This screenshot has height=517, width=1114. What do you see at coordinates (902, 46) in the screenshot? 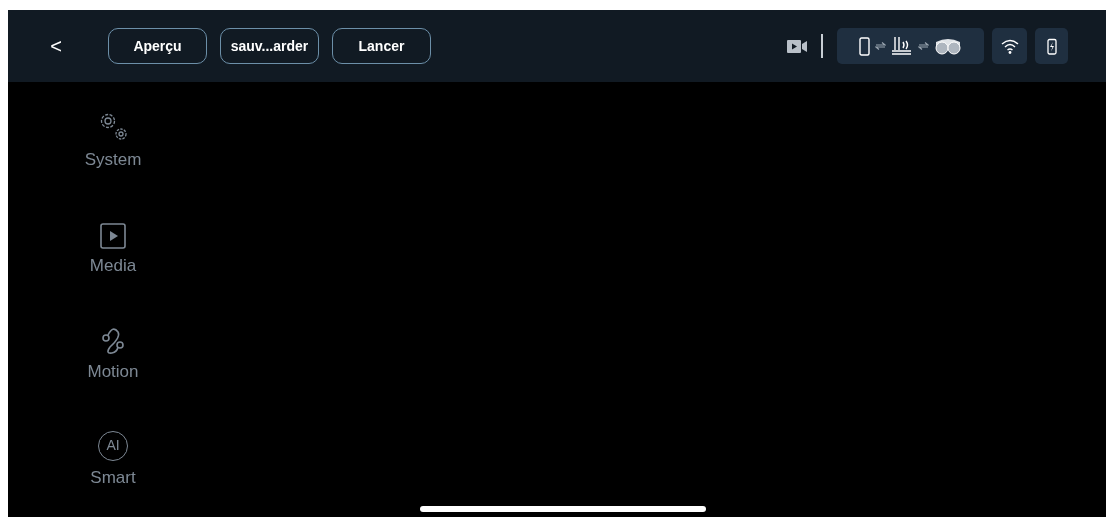
I see `router-icon` at bounding box center [902, 46].